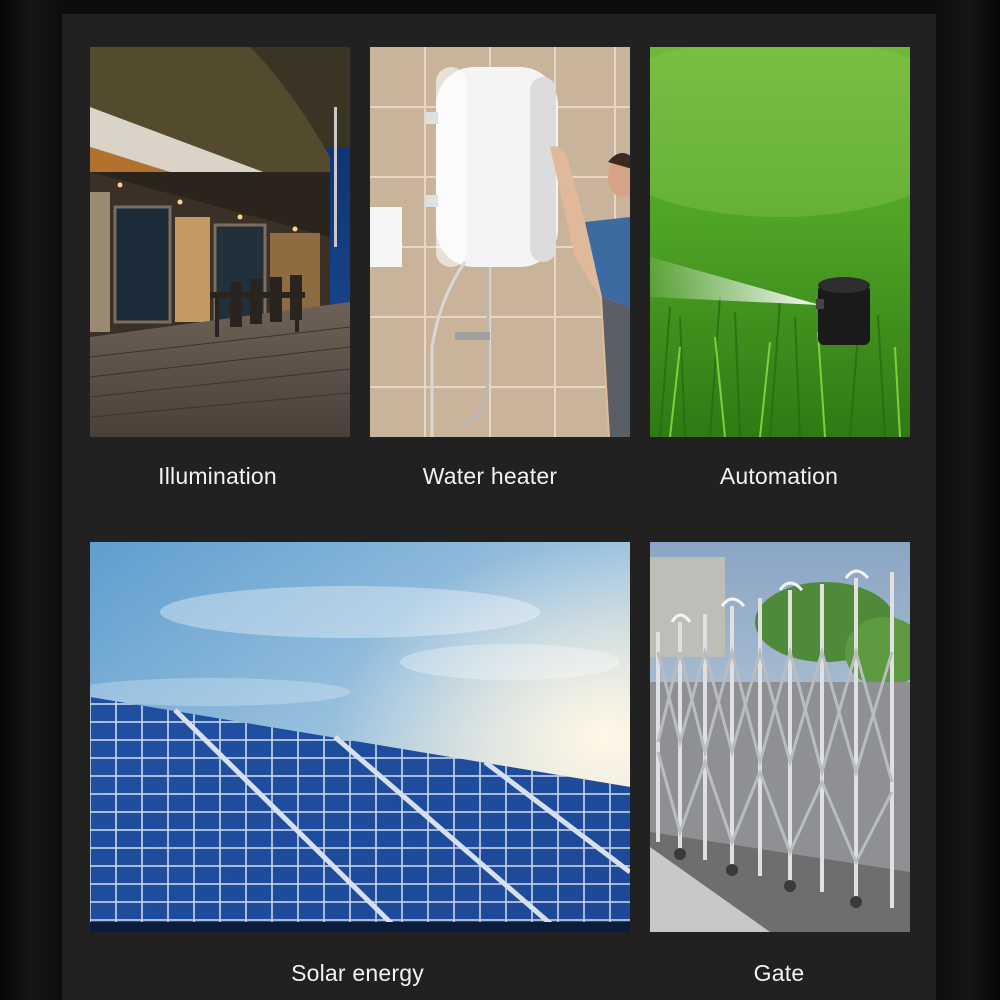 This screenshot has height=1000, width=1000. Describe the element at coordinates (220, 242) in the screenshot. I see `illumination-image` at that location.